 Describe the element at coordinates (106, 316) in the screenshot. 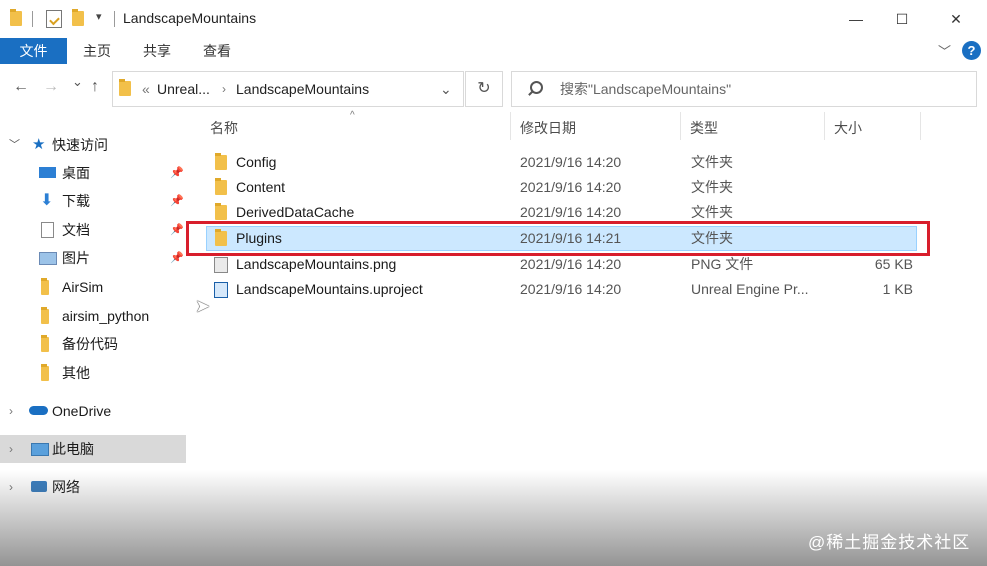

I see `sidebar-item-label: airsim_python` at that location.